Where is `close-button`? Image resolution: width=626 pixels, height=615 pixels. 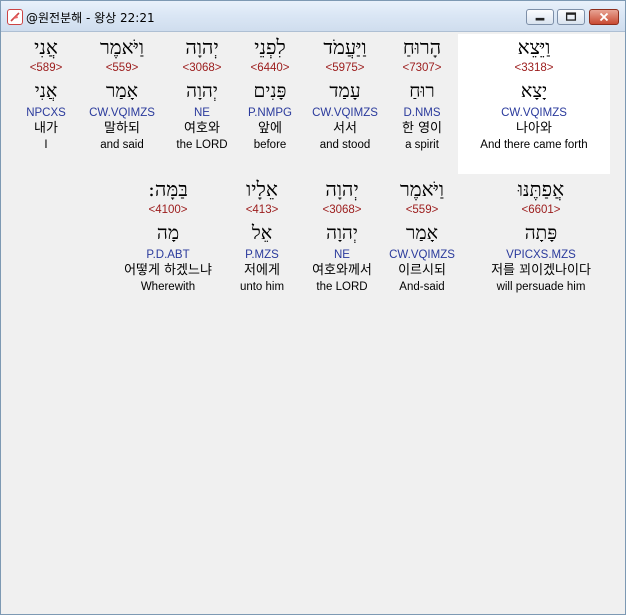 close-button is located at coordinates (604, 17).